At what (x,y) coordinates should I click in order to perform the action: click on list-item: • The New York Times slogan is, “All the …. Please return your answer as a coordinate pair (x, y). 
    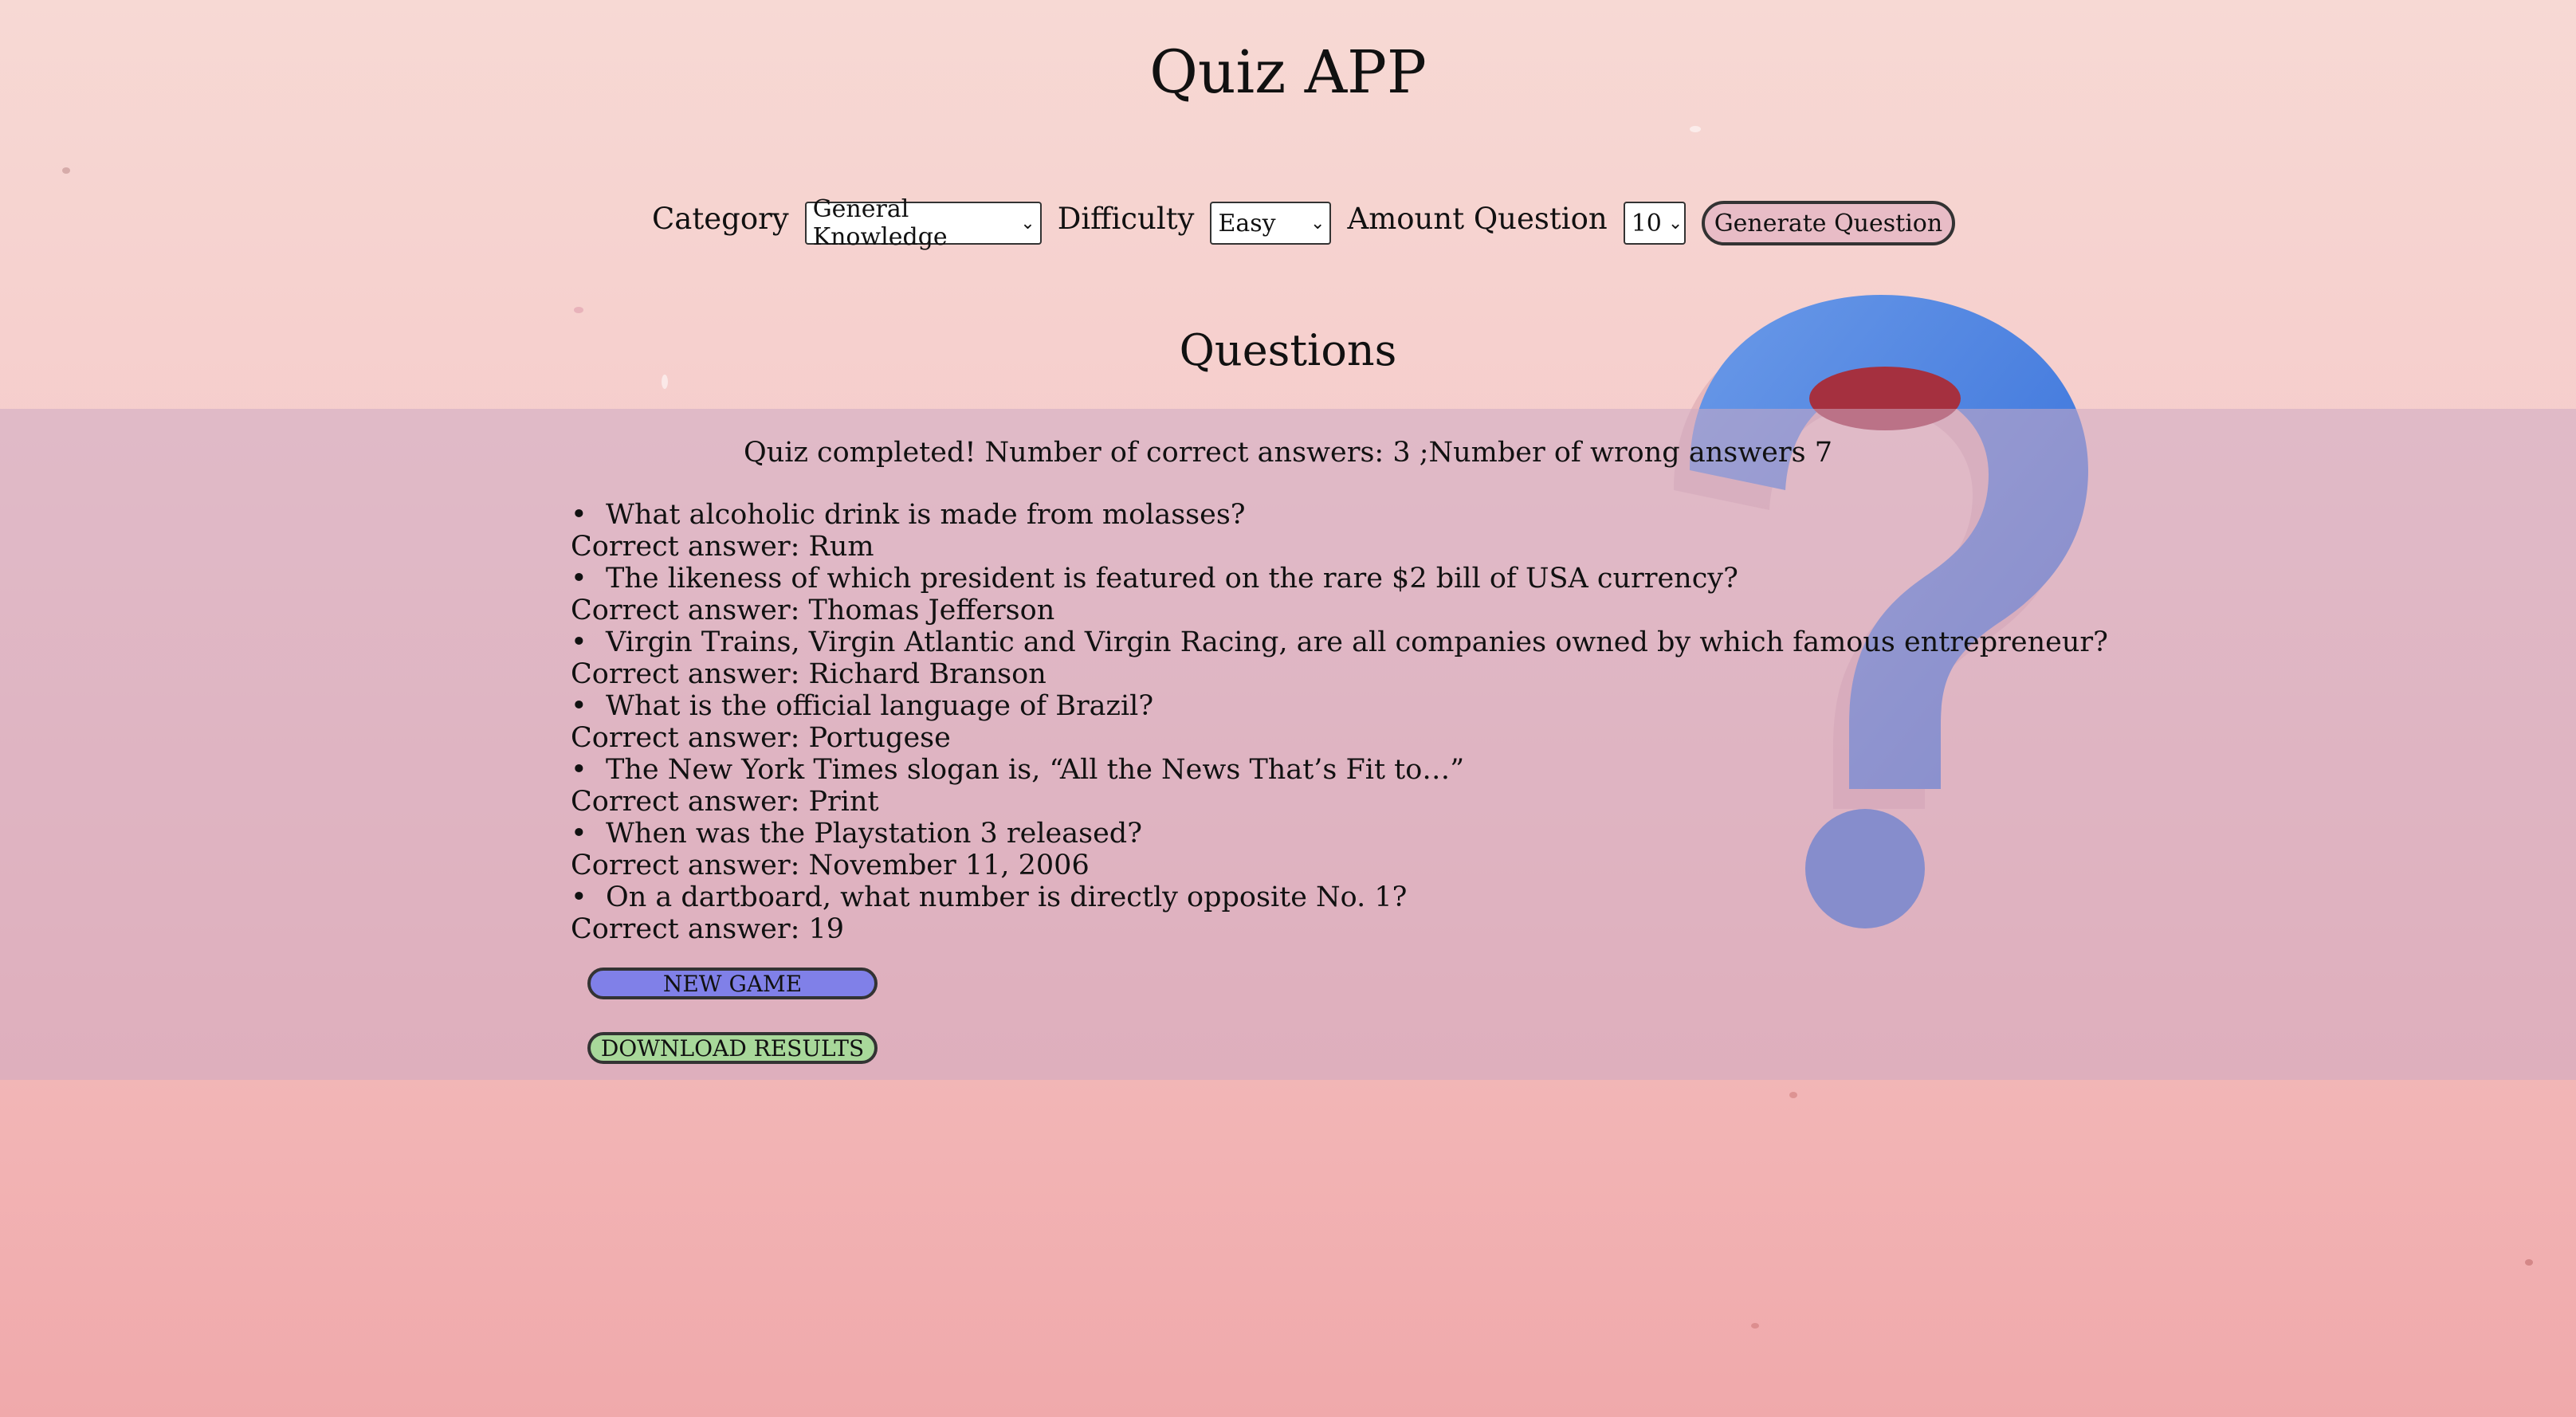
    Looking at the image, I should click on (1339, 786).